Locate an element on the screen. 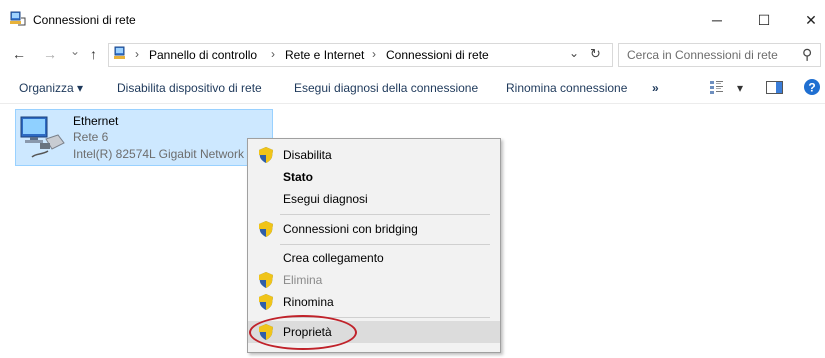  highlight-ellipse is located at coordinates (303, 332).